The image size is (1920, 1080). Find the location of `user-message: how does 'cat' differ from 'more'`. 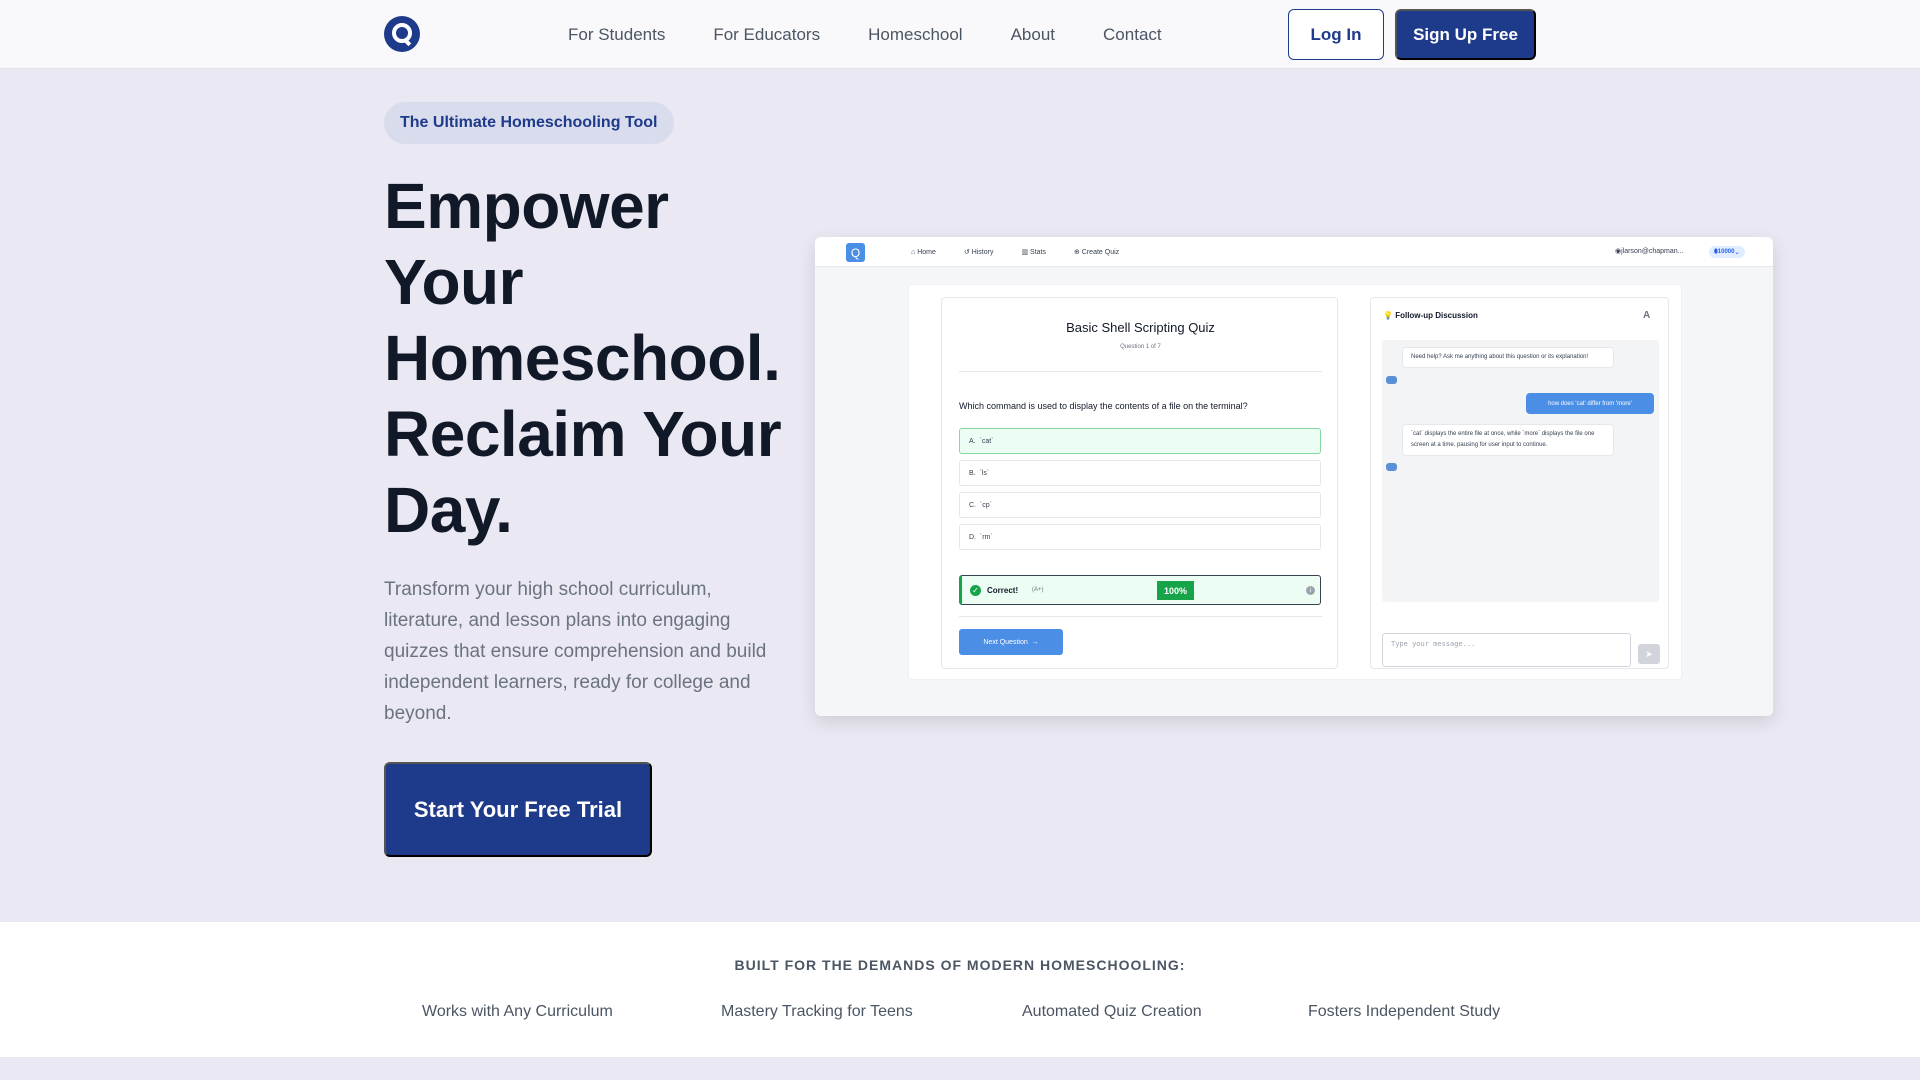

user-message: how does 'cat' differ from 'more' is located at coordinates (1590, 403).